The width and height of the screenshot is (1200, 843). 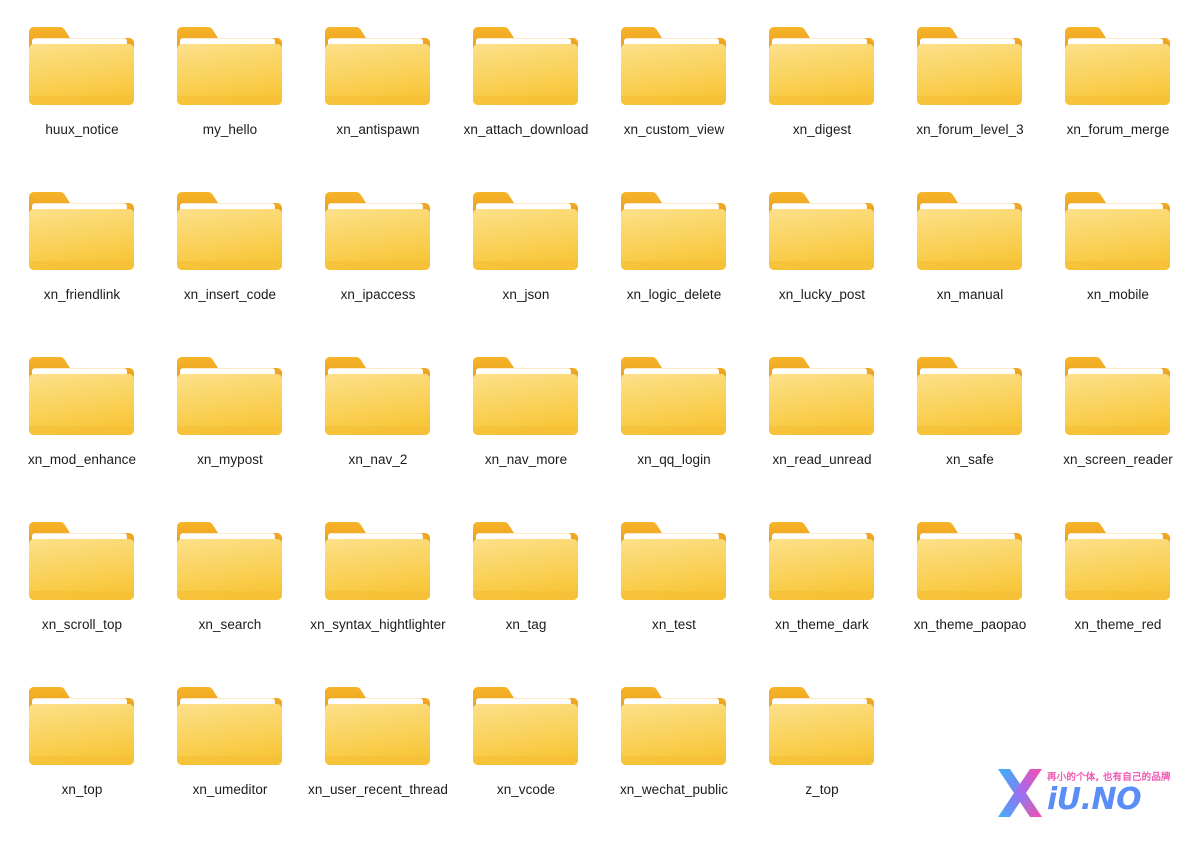 I want to click on folder-item: xn_user_recent_thread, so click(x=378, y=760).